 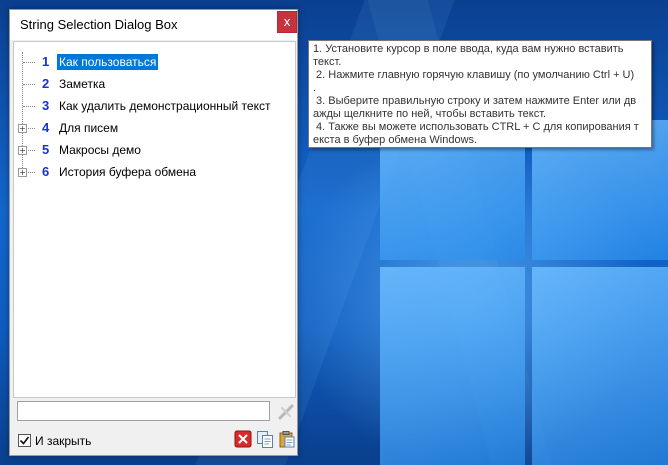 What do you see at coordinates (46, 171) in the screenshot?
I see `tree-item-number: 6` at bounding box center [46, 171].